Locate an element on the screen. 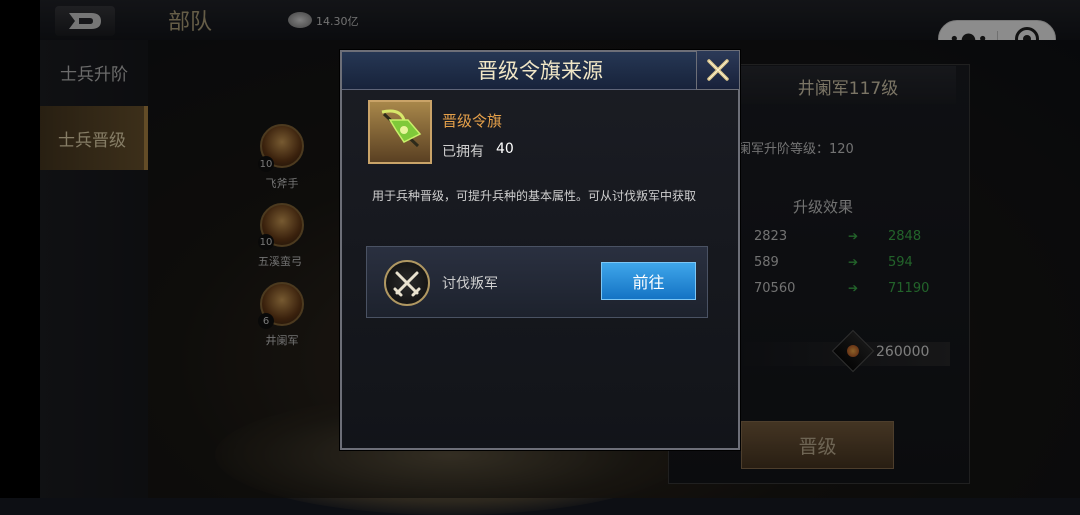  item-icon-box is located at coordinates (400, 132).